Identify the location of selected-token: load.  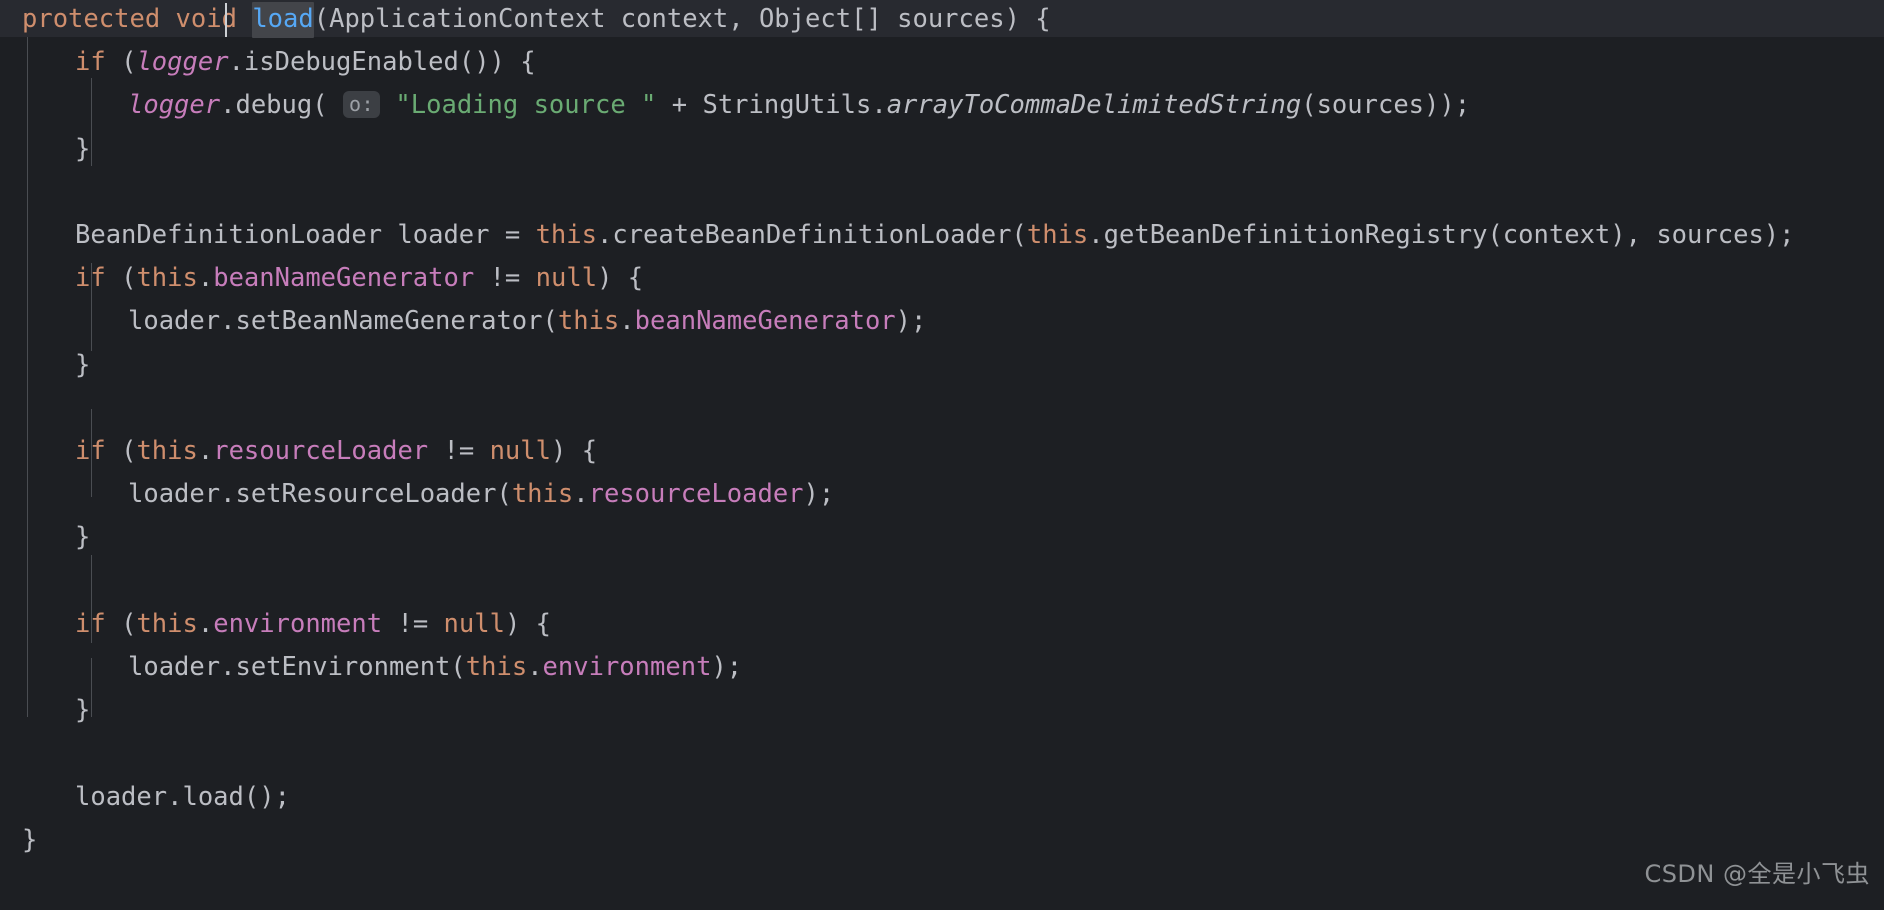
(283, 20).